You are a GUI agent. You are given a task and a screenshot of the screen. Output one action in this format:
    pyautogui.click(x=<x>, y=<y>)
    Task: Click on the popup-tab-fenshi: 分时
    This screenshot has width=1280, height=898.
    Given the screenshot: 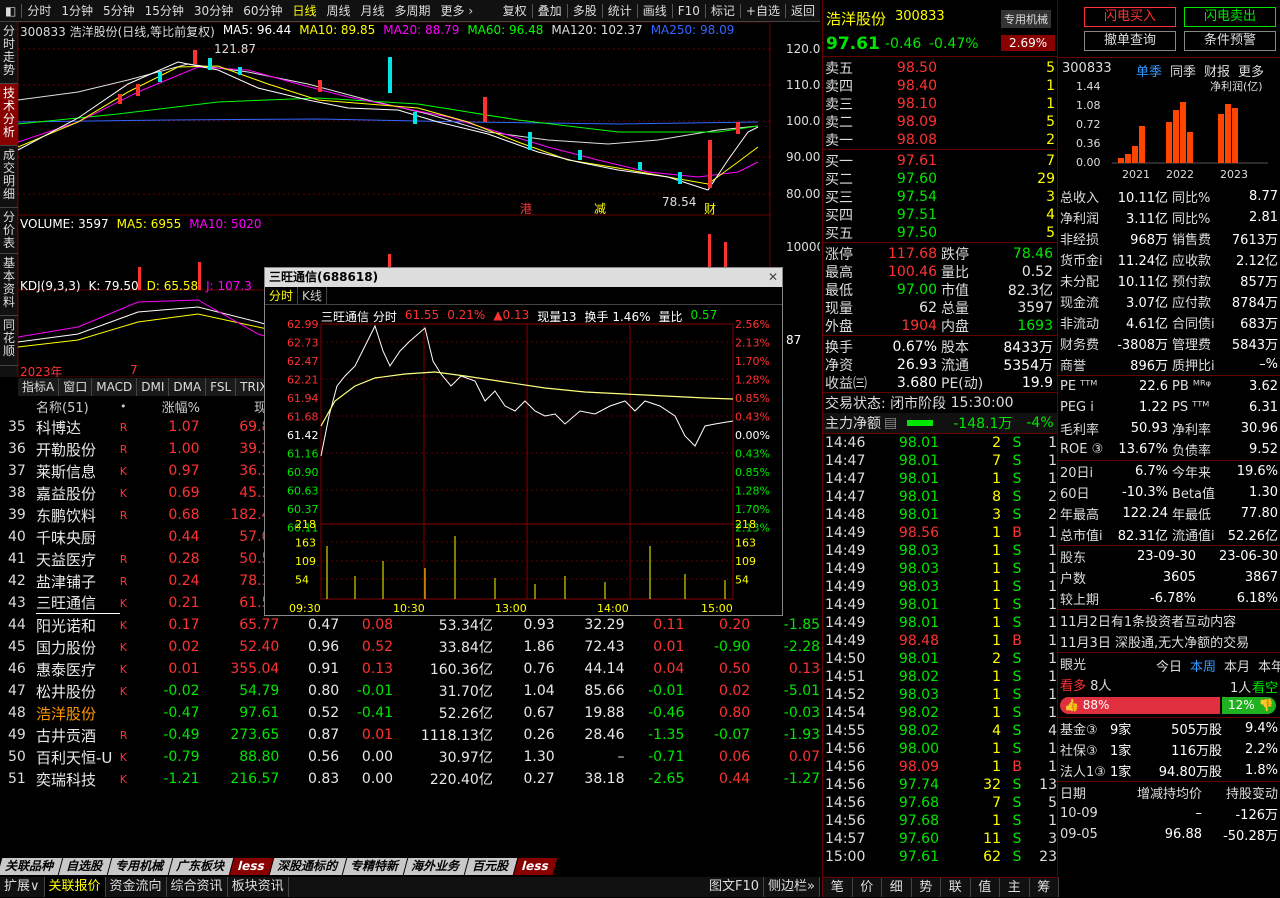 What is the action you would take?
    pyautogui.click(x=282, y=295)
    